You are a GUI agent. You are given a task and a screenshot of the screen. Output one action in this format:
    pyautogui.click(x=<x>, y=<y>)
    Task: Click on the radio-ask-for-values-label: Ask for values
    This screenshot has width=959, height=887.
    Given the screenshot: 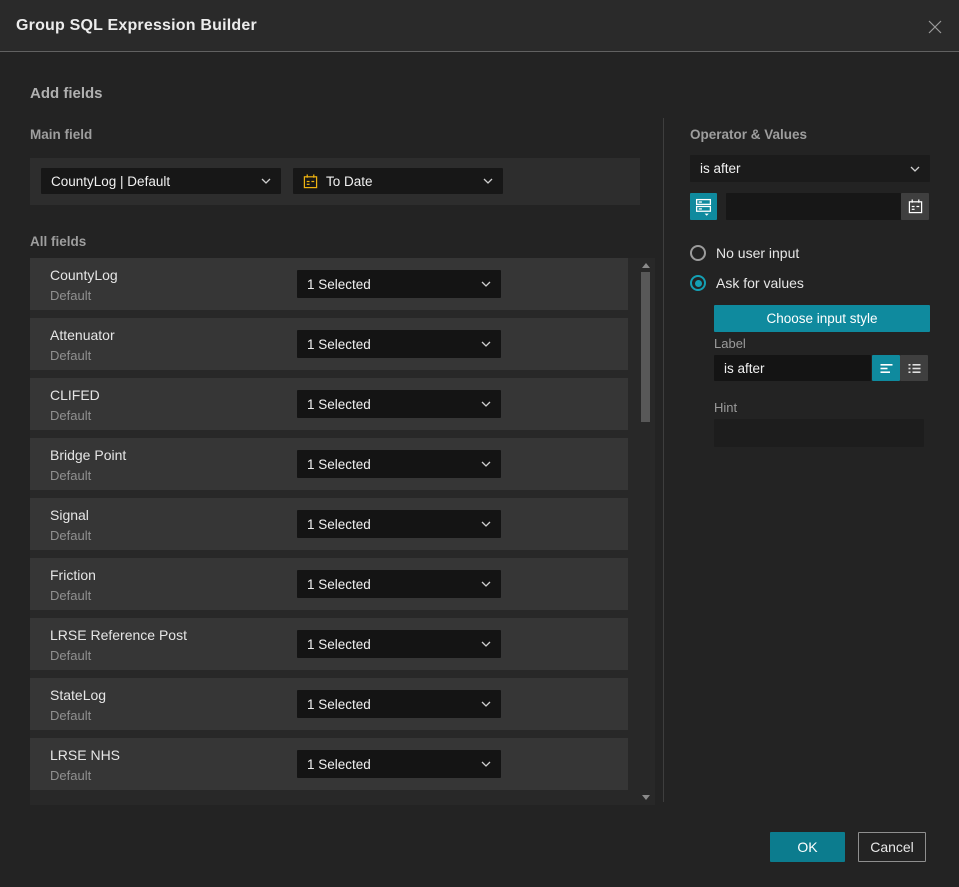 What is the action you would take?
    pyautogui.click(x=760, y=283)
    